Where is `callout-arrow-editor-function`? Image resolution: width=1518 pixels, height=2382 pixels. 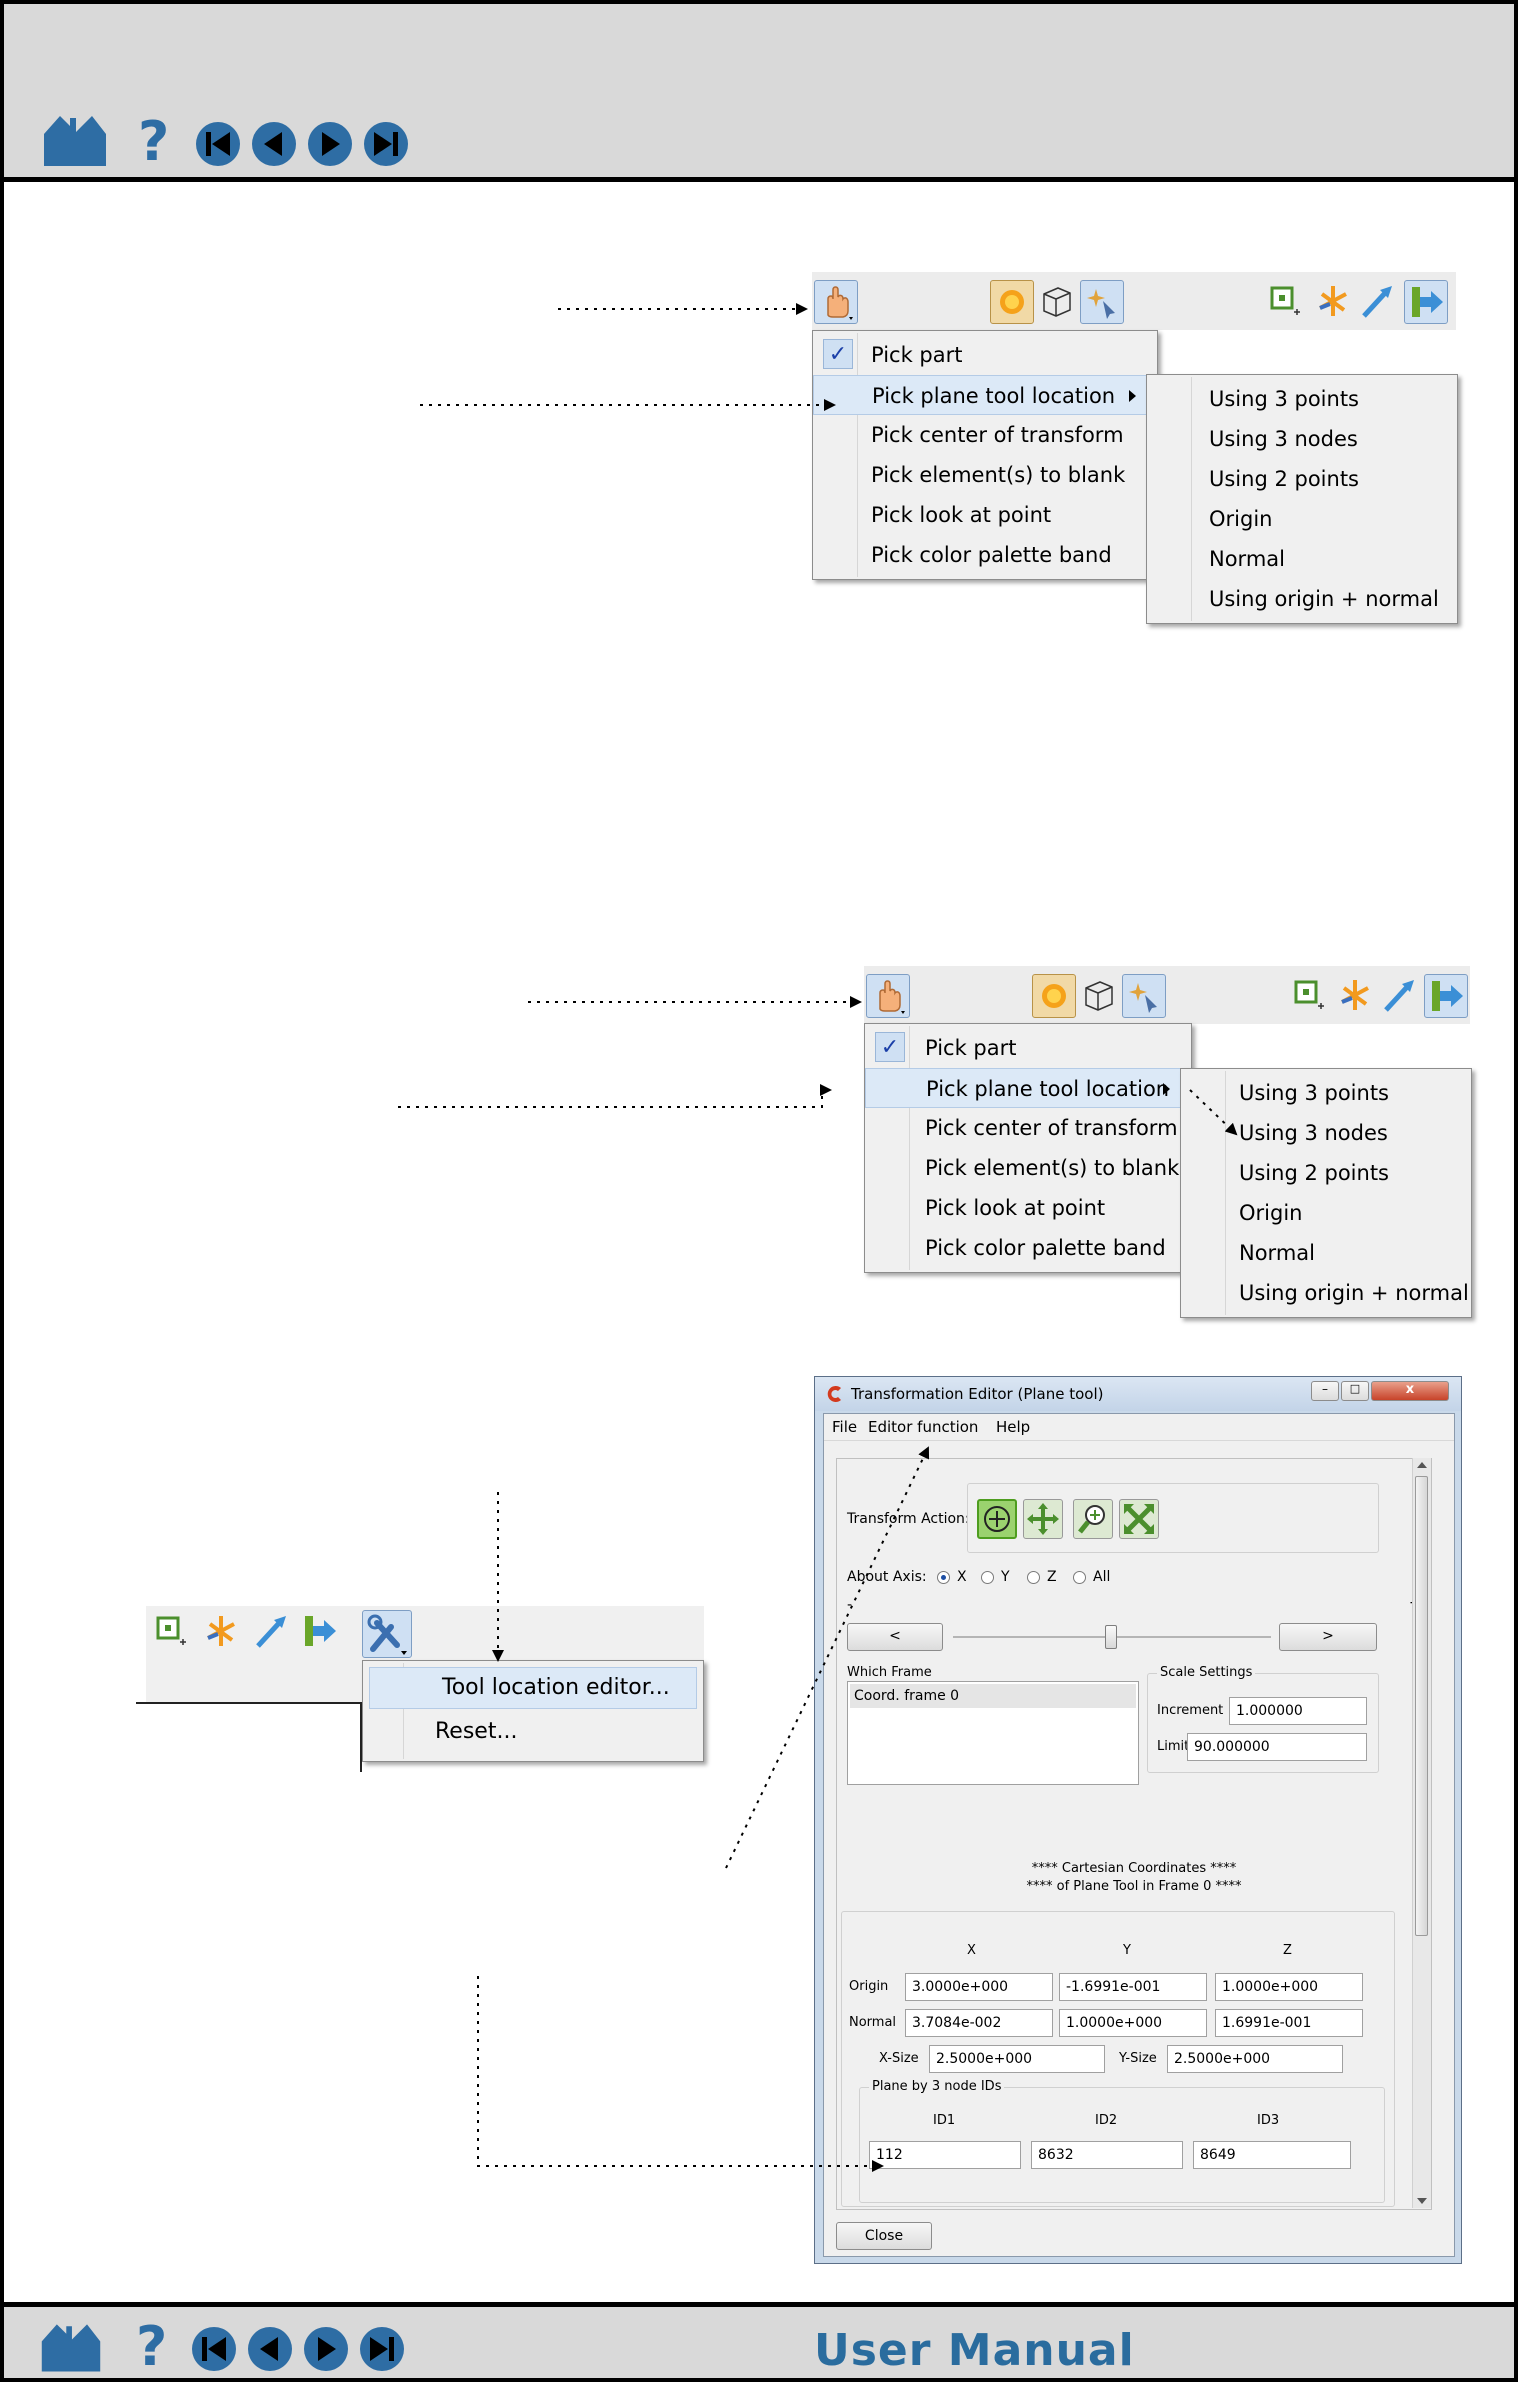 callout-arrow-editor-function is located at coordinates (827, 1657).